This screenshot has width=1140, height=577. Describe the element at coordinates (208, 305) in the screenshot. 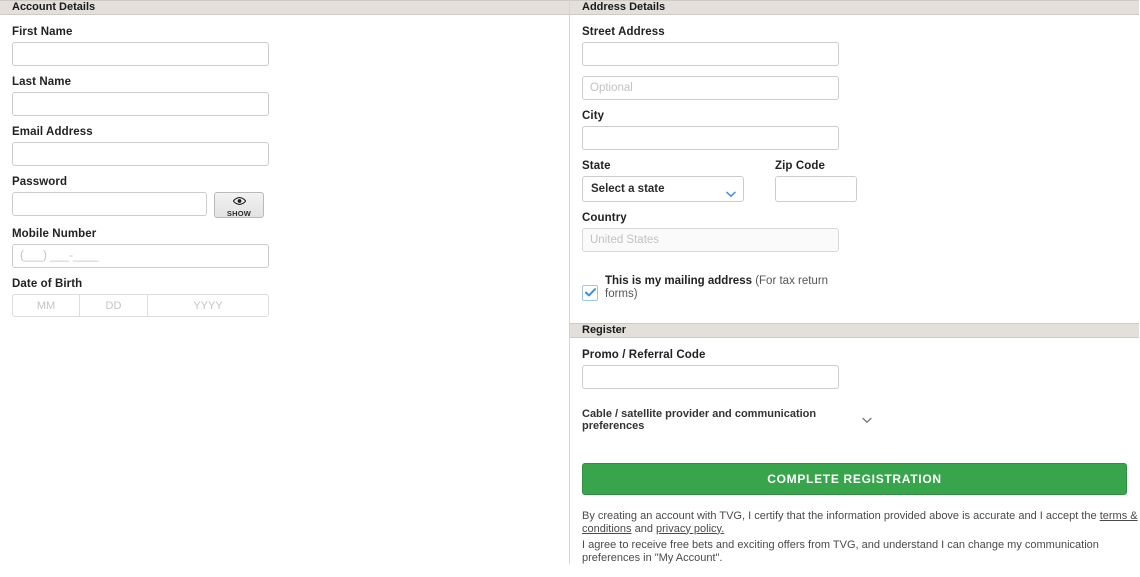

I see `dob-year-input` at that location.